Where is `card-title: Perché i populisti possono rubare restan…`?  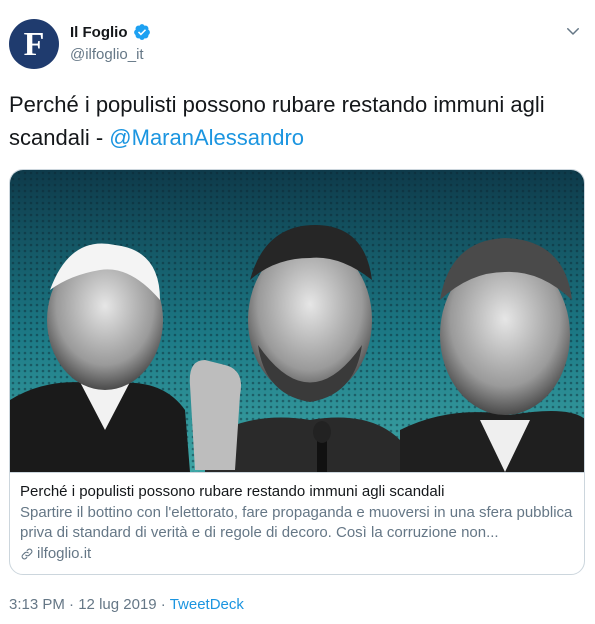
card-title: Perché i populisti possono rubare restan… is located at coordinates (232, 491).